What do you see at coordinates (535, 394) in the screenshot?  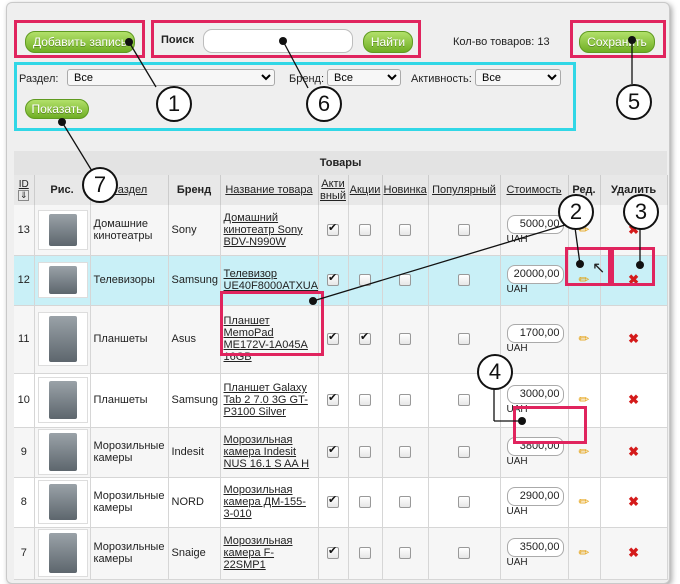 I see `price-input: 3000,00` at bounding box center [535, 394].